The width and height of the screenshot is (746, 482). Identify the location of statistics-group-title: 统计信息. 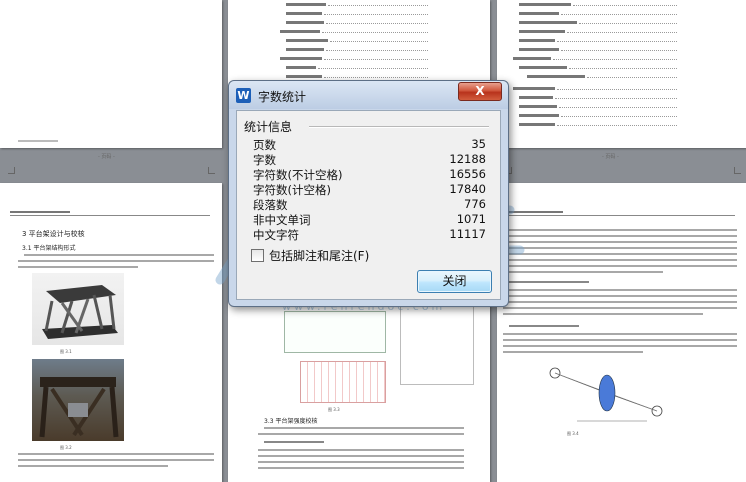
(268, 127).